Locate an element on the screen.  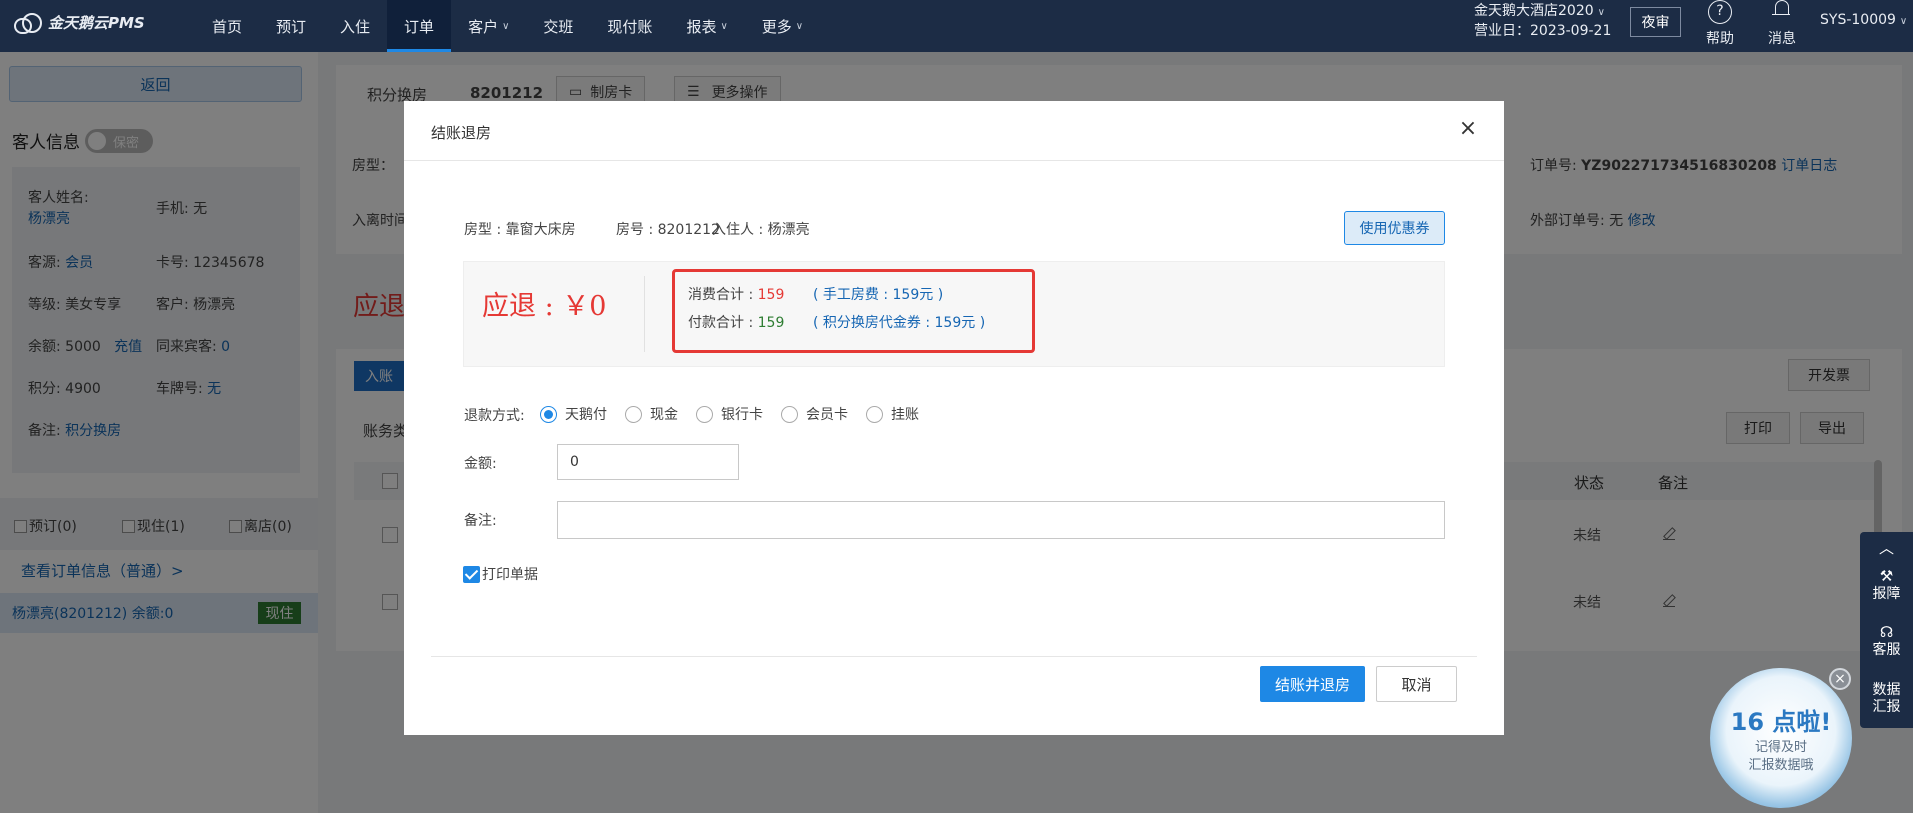
promo-close-icon: × is located at coordinates (1840, 679).